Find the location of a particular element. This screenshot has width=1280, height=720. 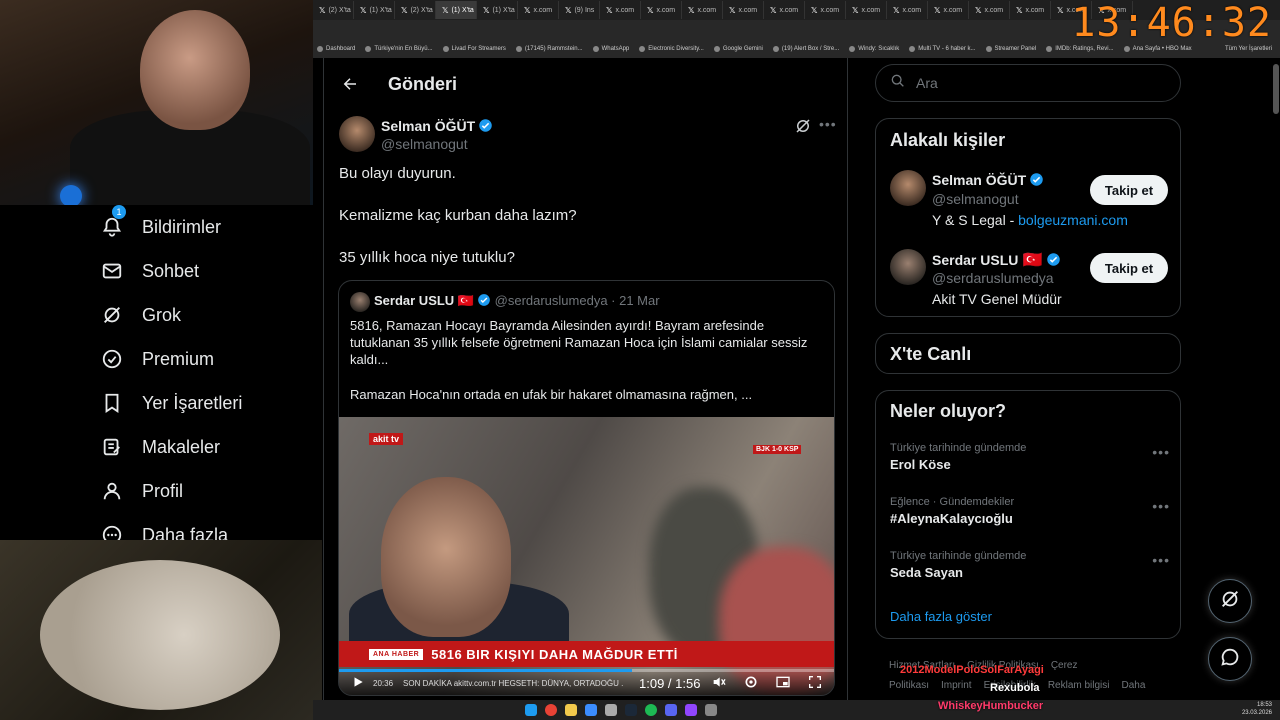

chat-user: 2012ModelPoloSolFarAyagi is located at coordinates (972, 670).